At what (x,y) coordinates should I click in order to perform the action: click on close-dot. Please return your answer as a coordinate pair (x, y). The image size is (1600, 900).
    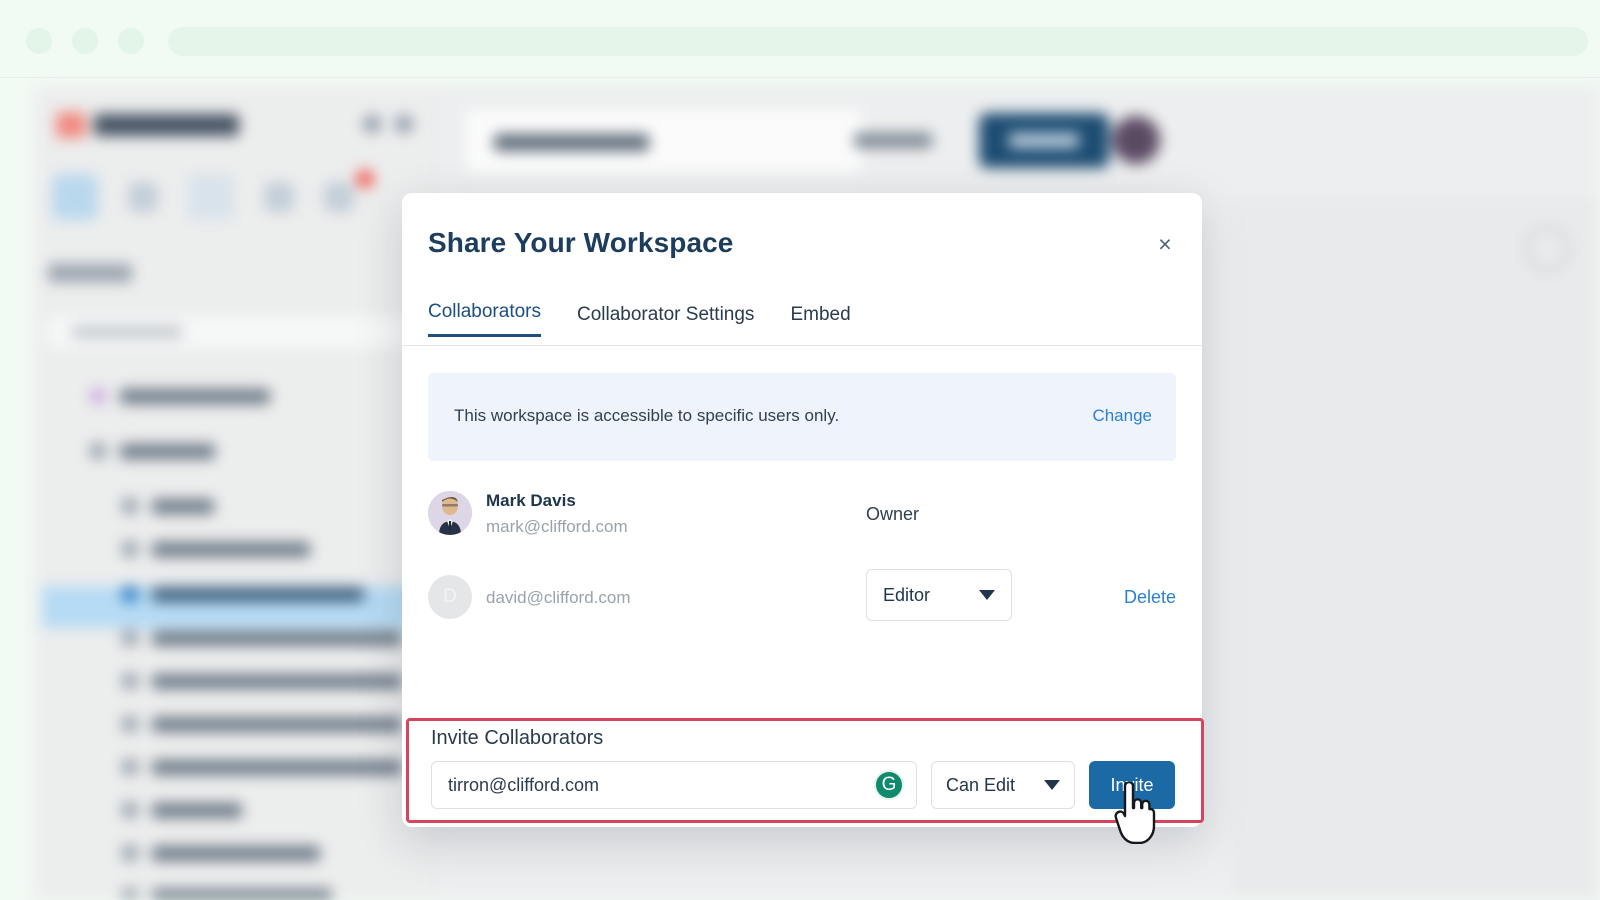
    Looking at the image, I should click on (39, 41).